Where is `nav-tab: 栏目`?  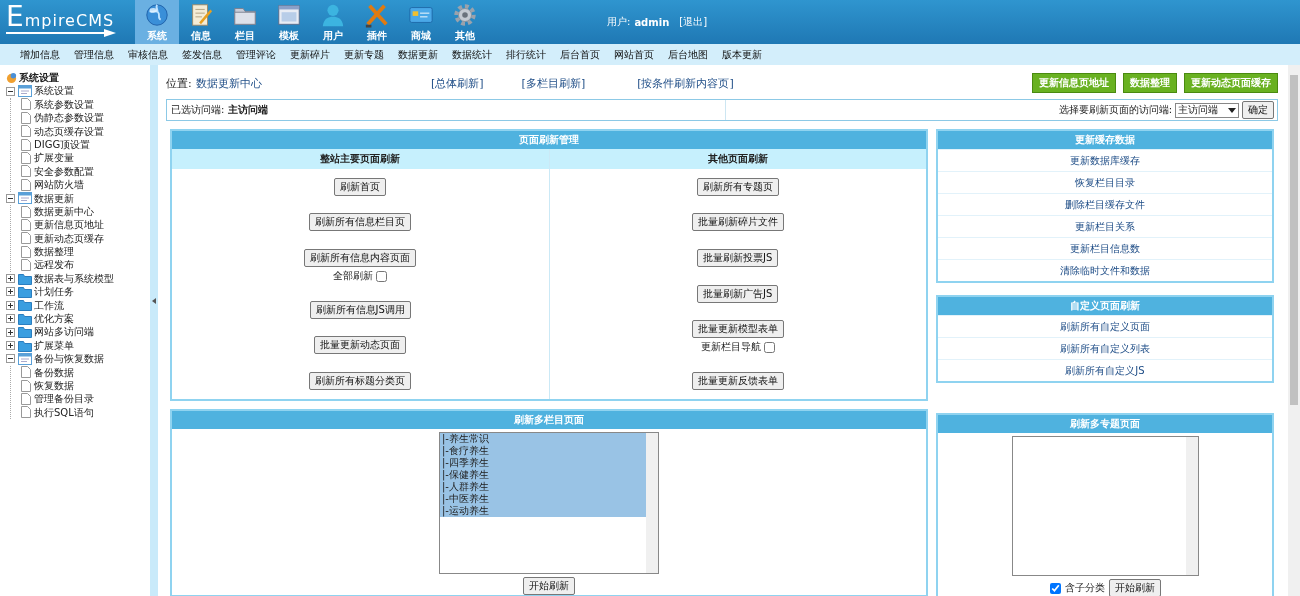
nav-tab: 栏目 is located at coordinates (245, 22).